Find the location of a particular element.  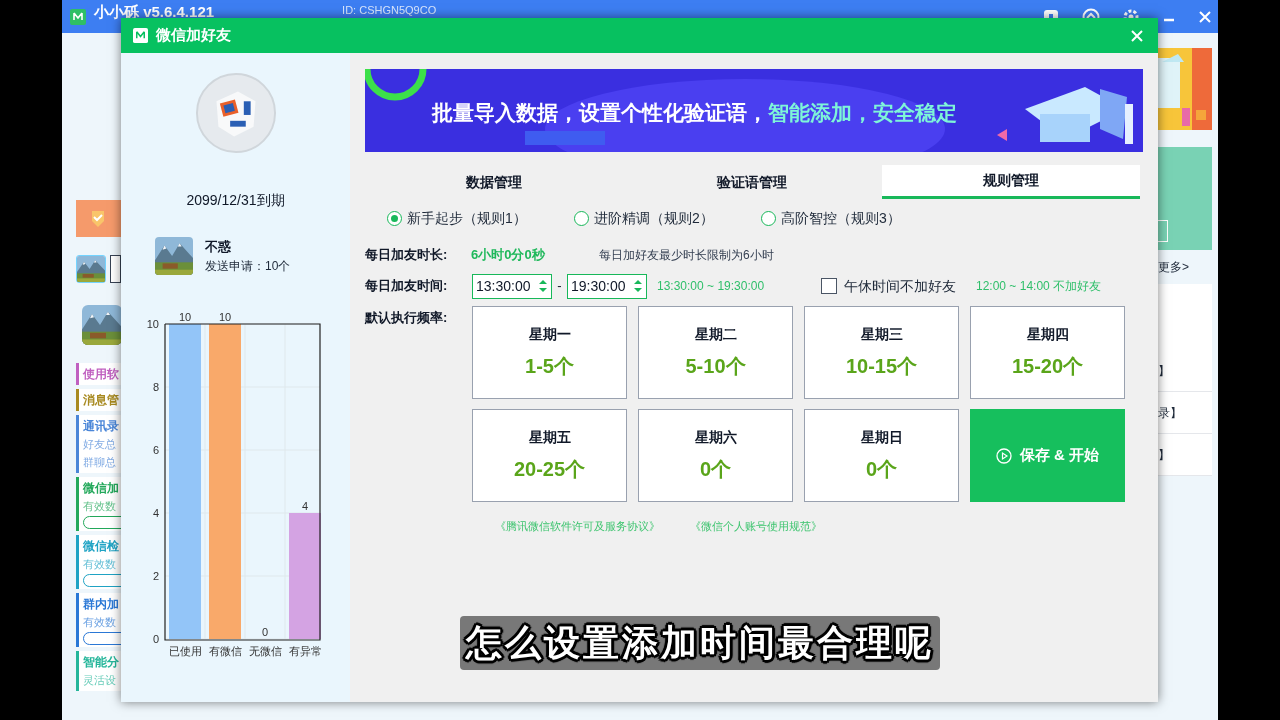

data-label: 0 is located at coordinates (265, 632).